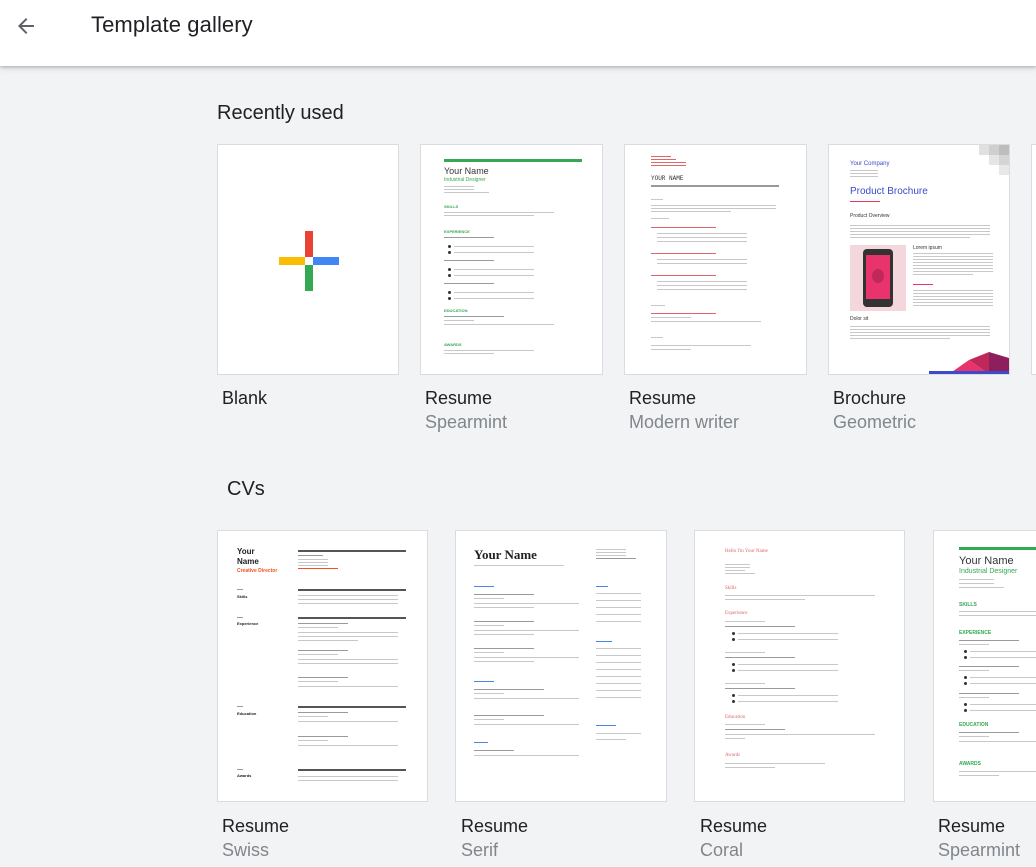  I want to click on thumb-company: Your Company, so click(870, 164).